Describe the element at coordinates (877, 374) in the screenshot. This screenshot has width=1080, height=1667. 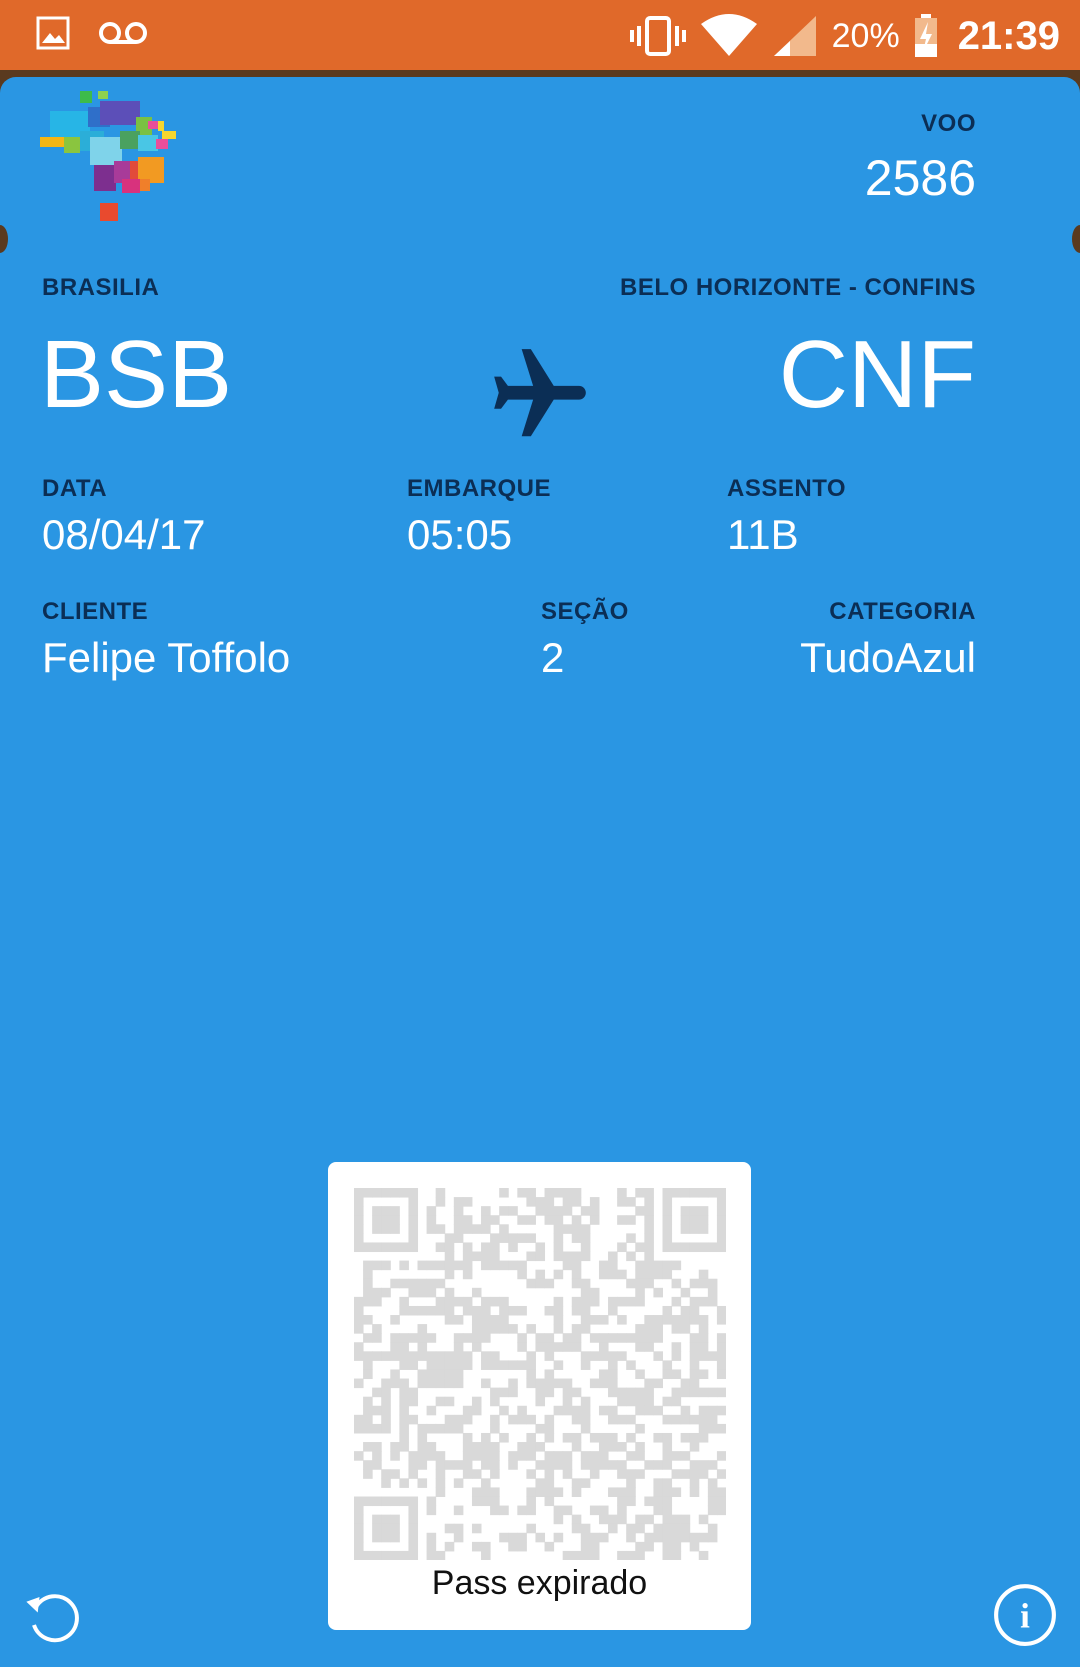
I see `destination-code: CNF` at that location.